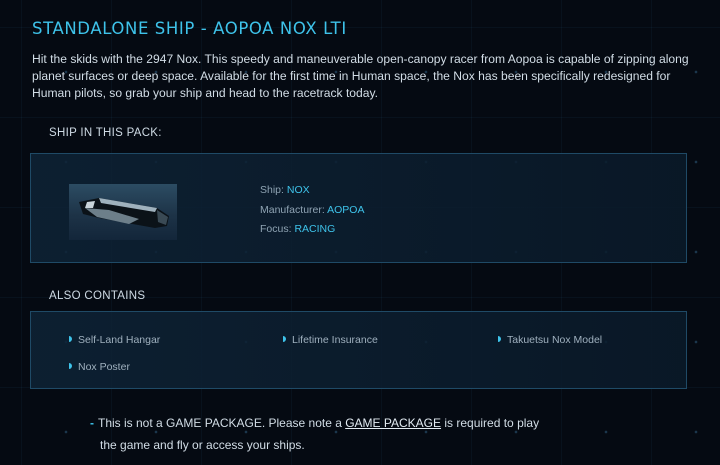 This screenshot has width=720, height=465. Describe the element at coordinates (114, 340) in the screenshot. I see `list-item: Self-Land Hangar` at that location.